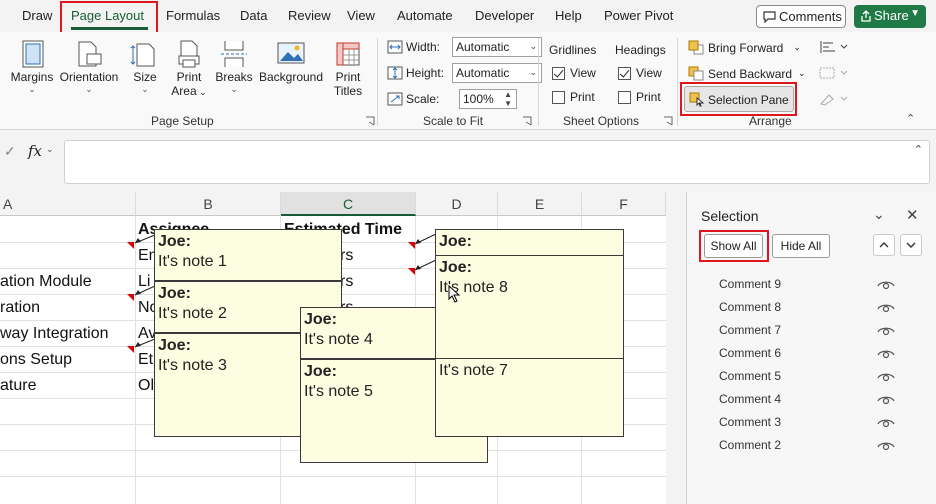 The width and height of the screenshot is (936, 504). Describe the element at coordinates (37, 15) in the screenshot. I see `tab-draw: Draw` at that location.